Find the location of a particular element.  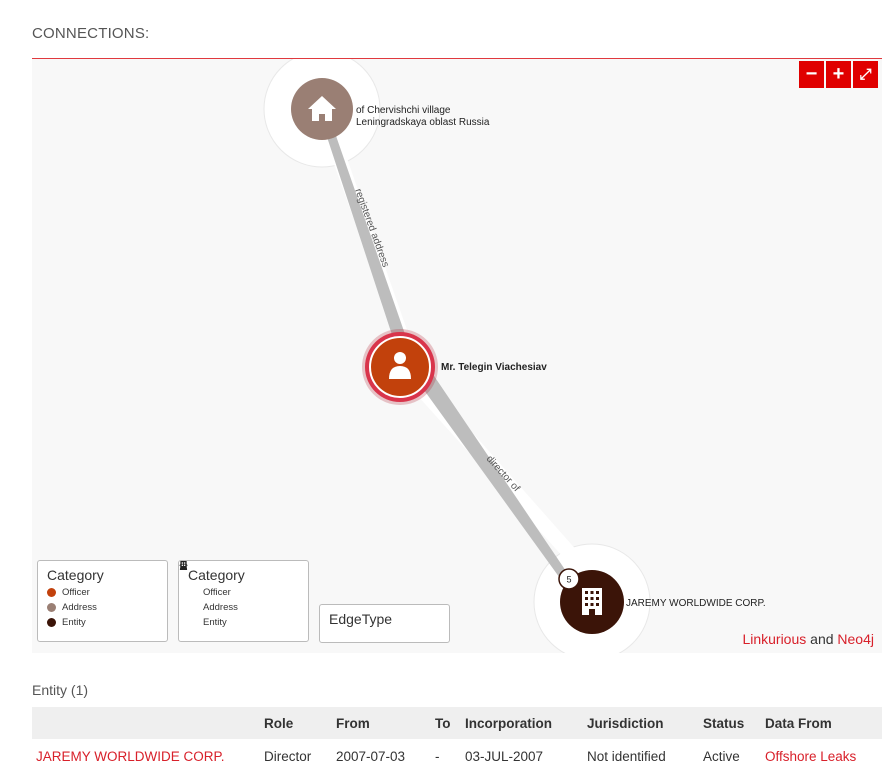

entity-node: 5 JAREMY WORLDWIDE CORP. is located at coordinates (662, 601).